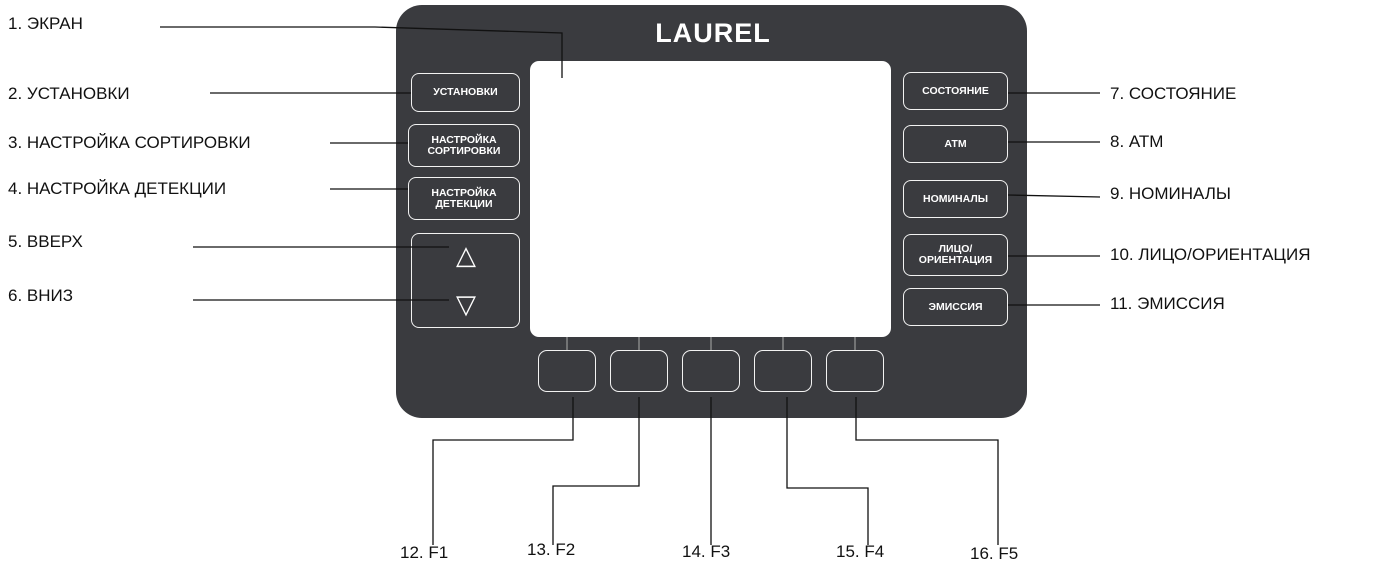 The width and height of the screenshot is (1373, 566). What do you see at coordinates (69, 93) in the screenshot?
I see `callout-setup: 2. УСТАНОВКИ` at bounding box center [69, 93].